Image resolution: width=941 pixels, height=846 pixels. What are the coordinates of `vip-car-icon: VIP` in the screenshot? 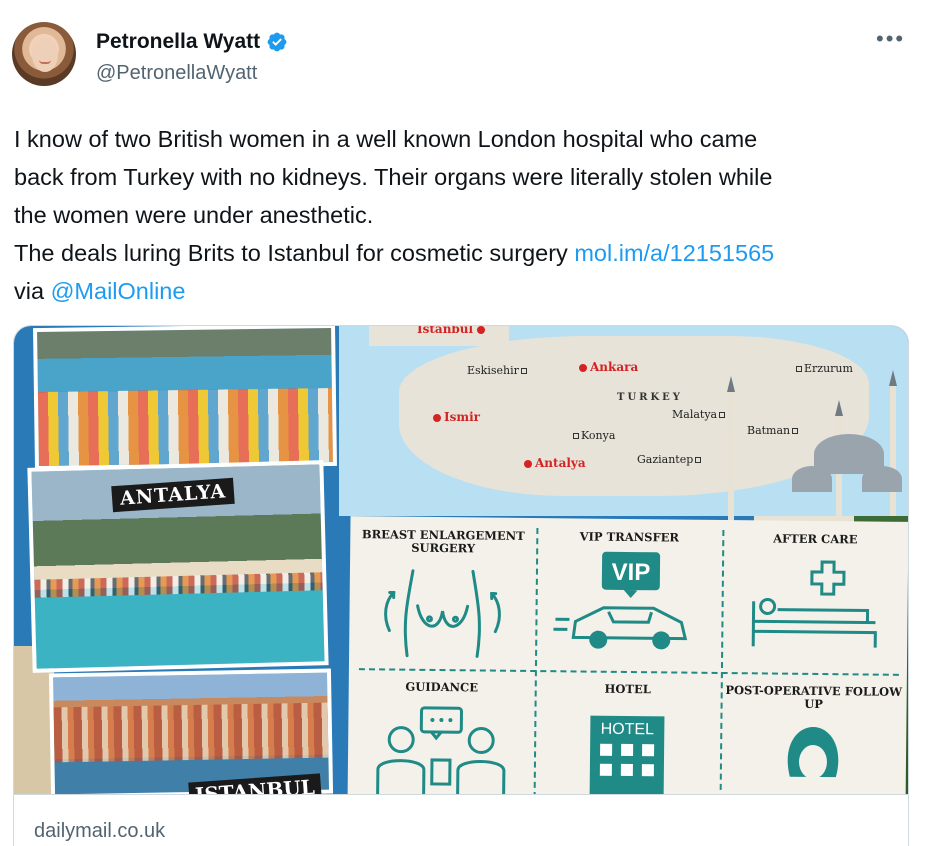 It's located at (620, 600).